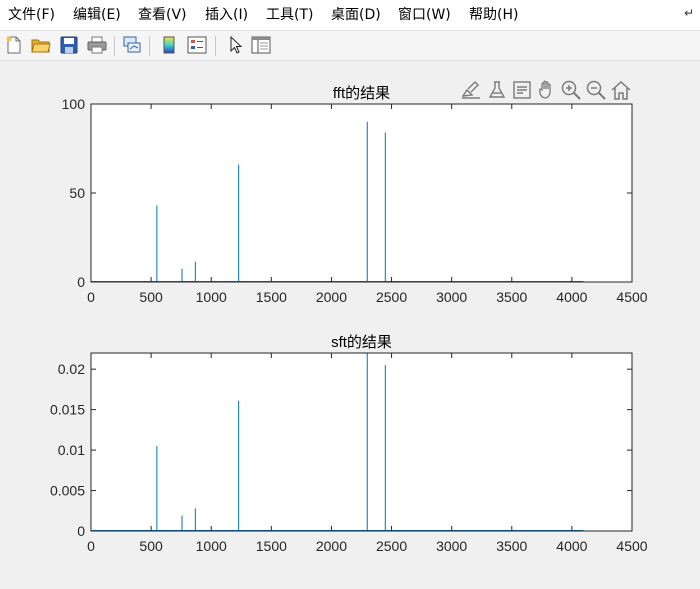 The height and width of the screenshot is (589, 700). Describe the element at coordinates (621, 90) in the screenshot. I see `home-icon` at that location.